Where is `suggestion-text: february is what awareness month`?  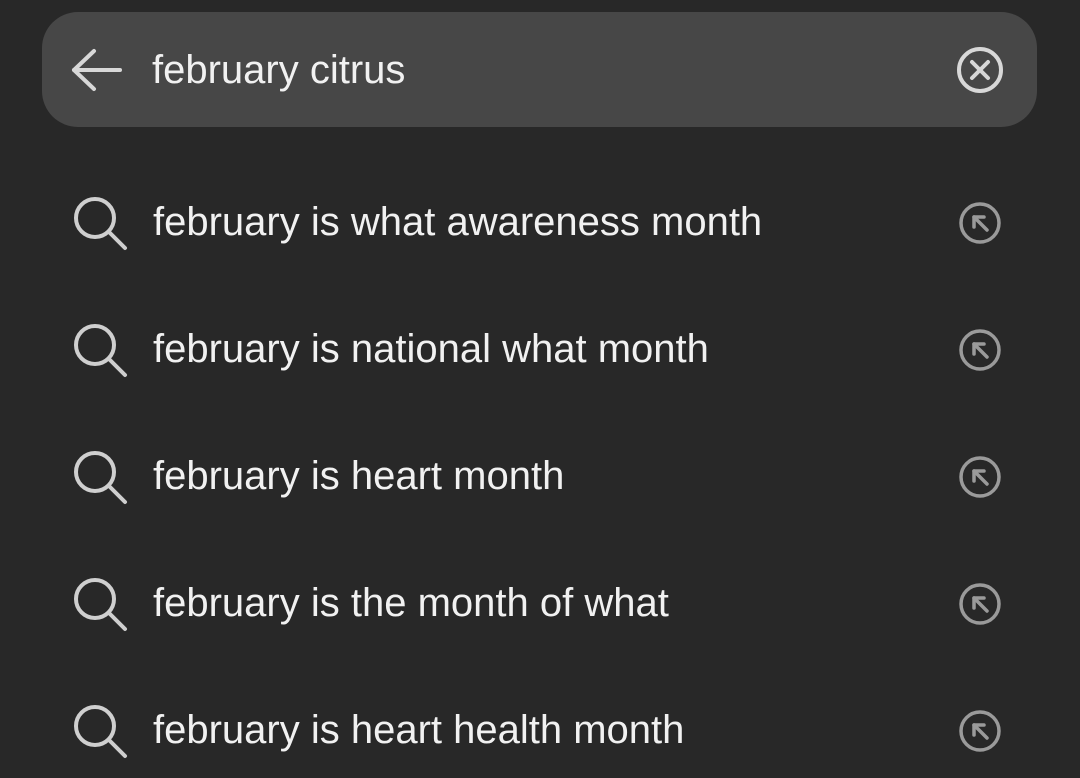
suggestion-text: february is what awareness month is located at coordinates (458, 222).